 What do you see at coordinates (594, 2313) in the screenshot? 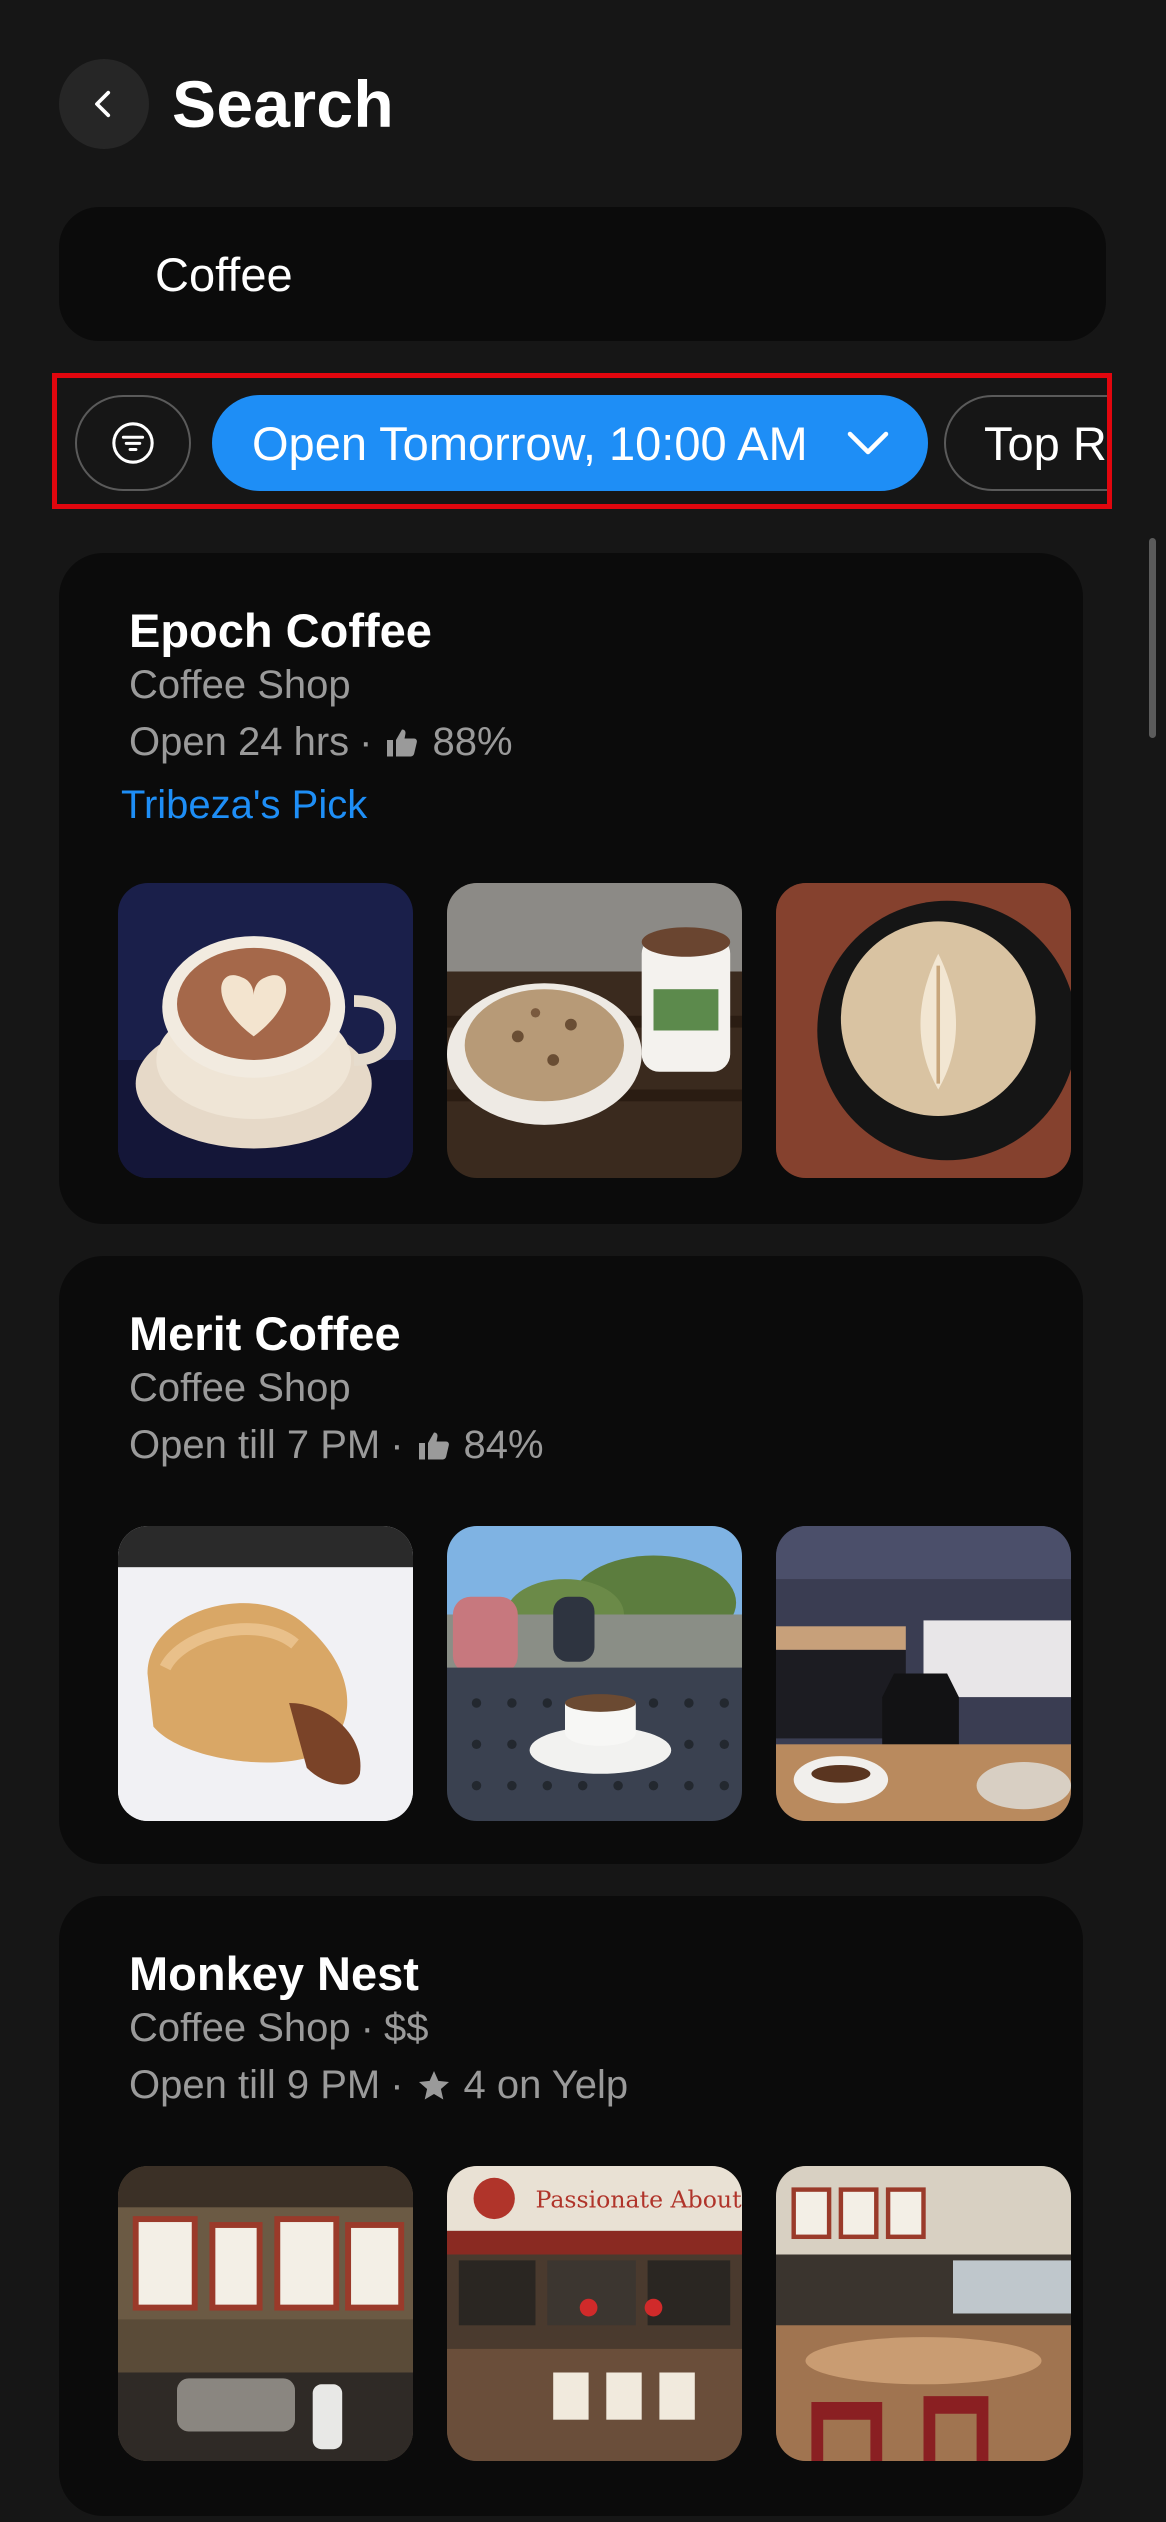
I see `cafe-counter-photo: Passionate About Co` at bounding box center [594, 2313].